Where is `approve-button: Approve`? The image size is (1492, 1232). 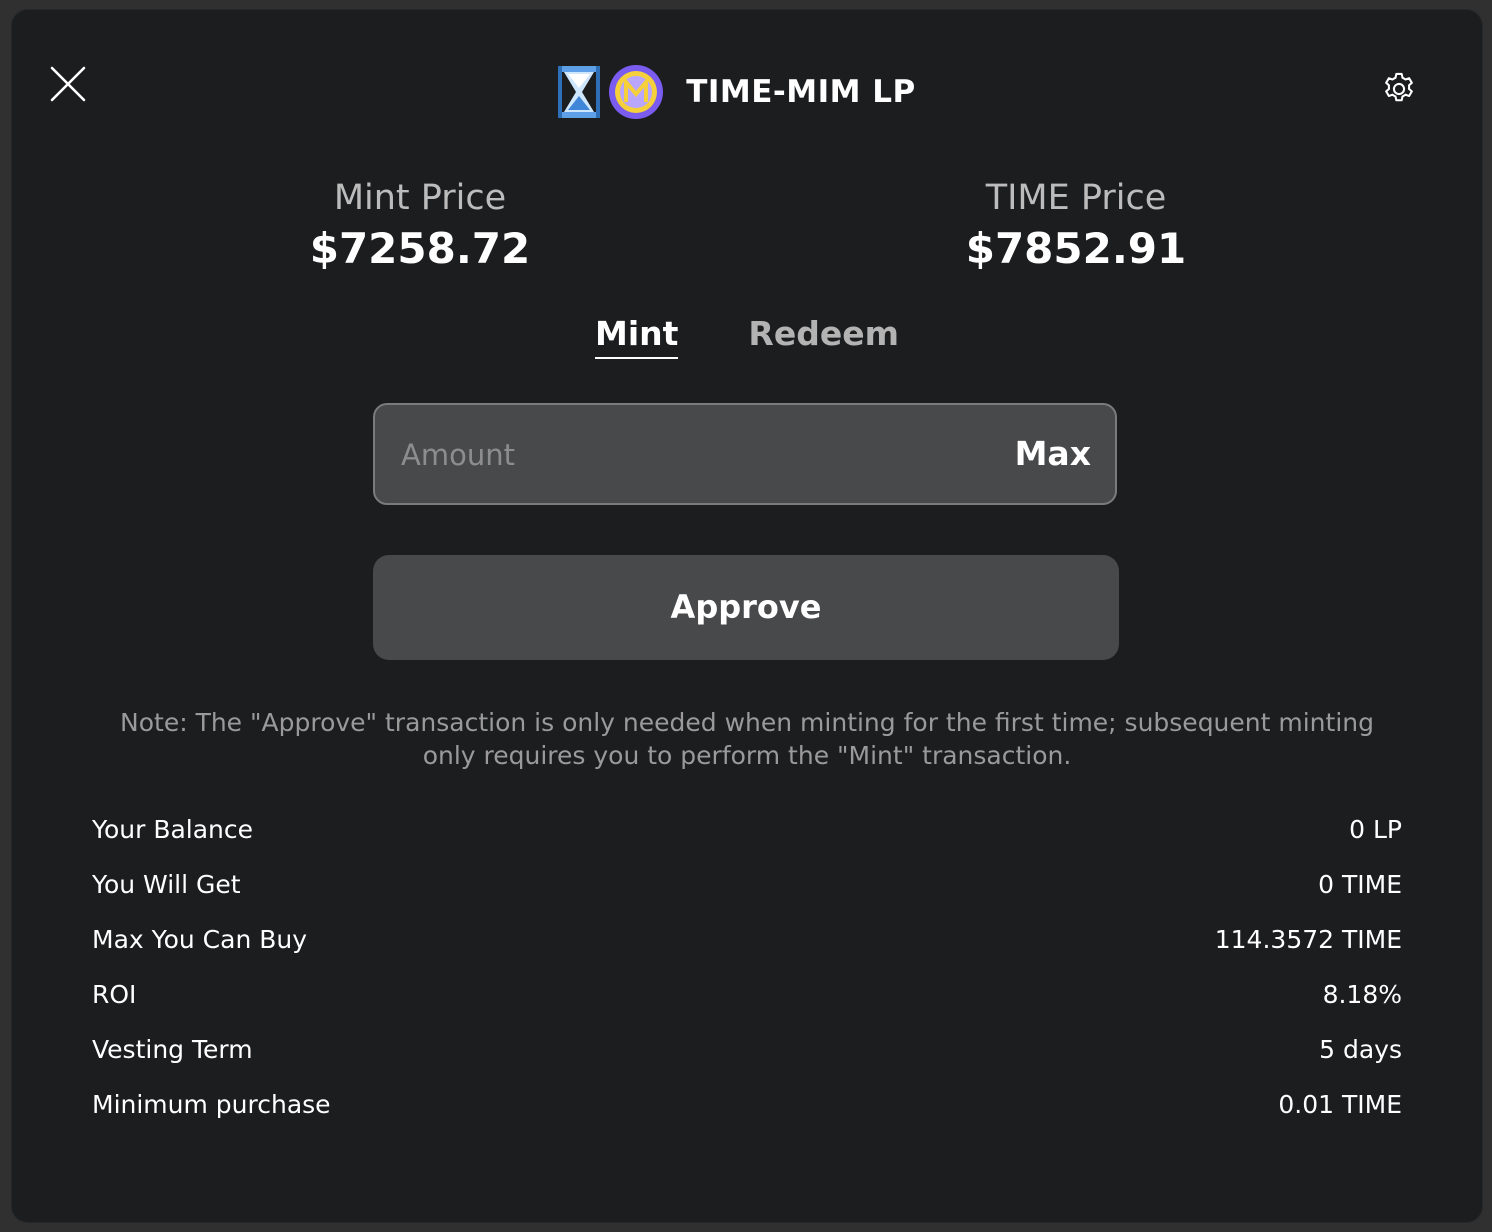
approve-button: Approve is located at coordinates (746, 607).